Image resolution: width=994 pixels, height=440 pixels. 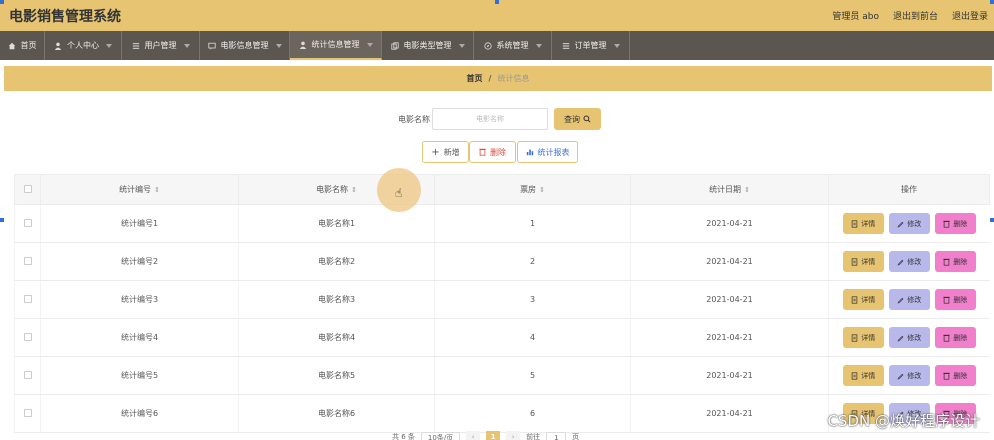 What do you see at coordinates (576, 436) in the screenshot?
I see `page-suffix: 页` at bounding box center [576, 436].